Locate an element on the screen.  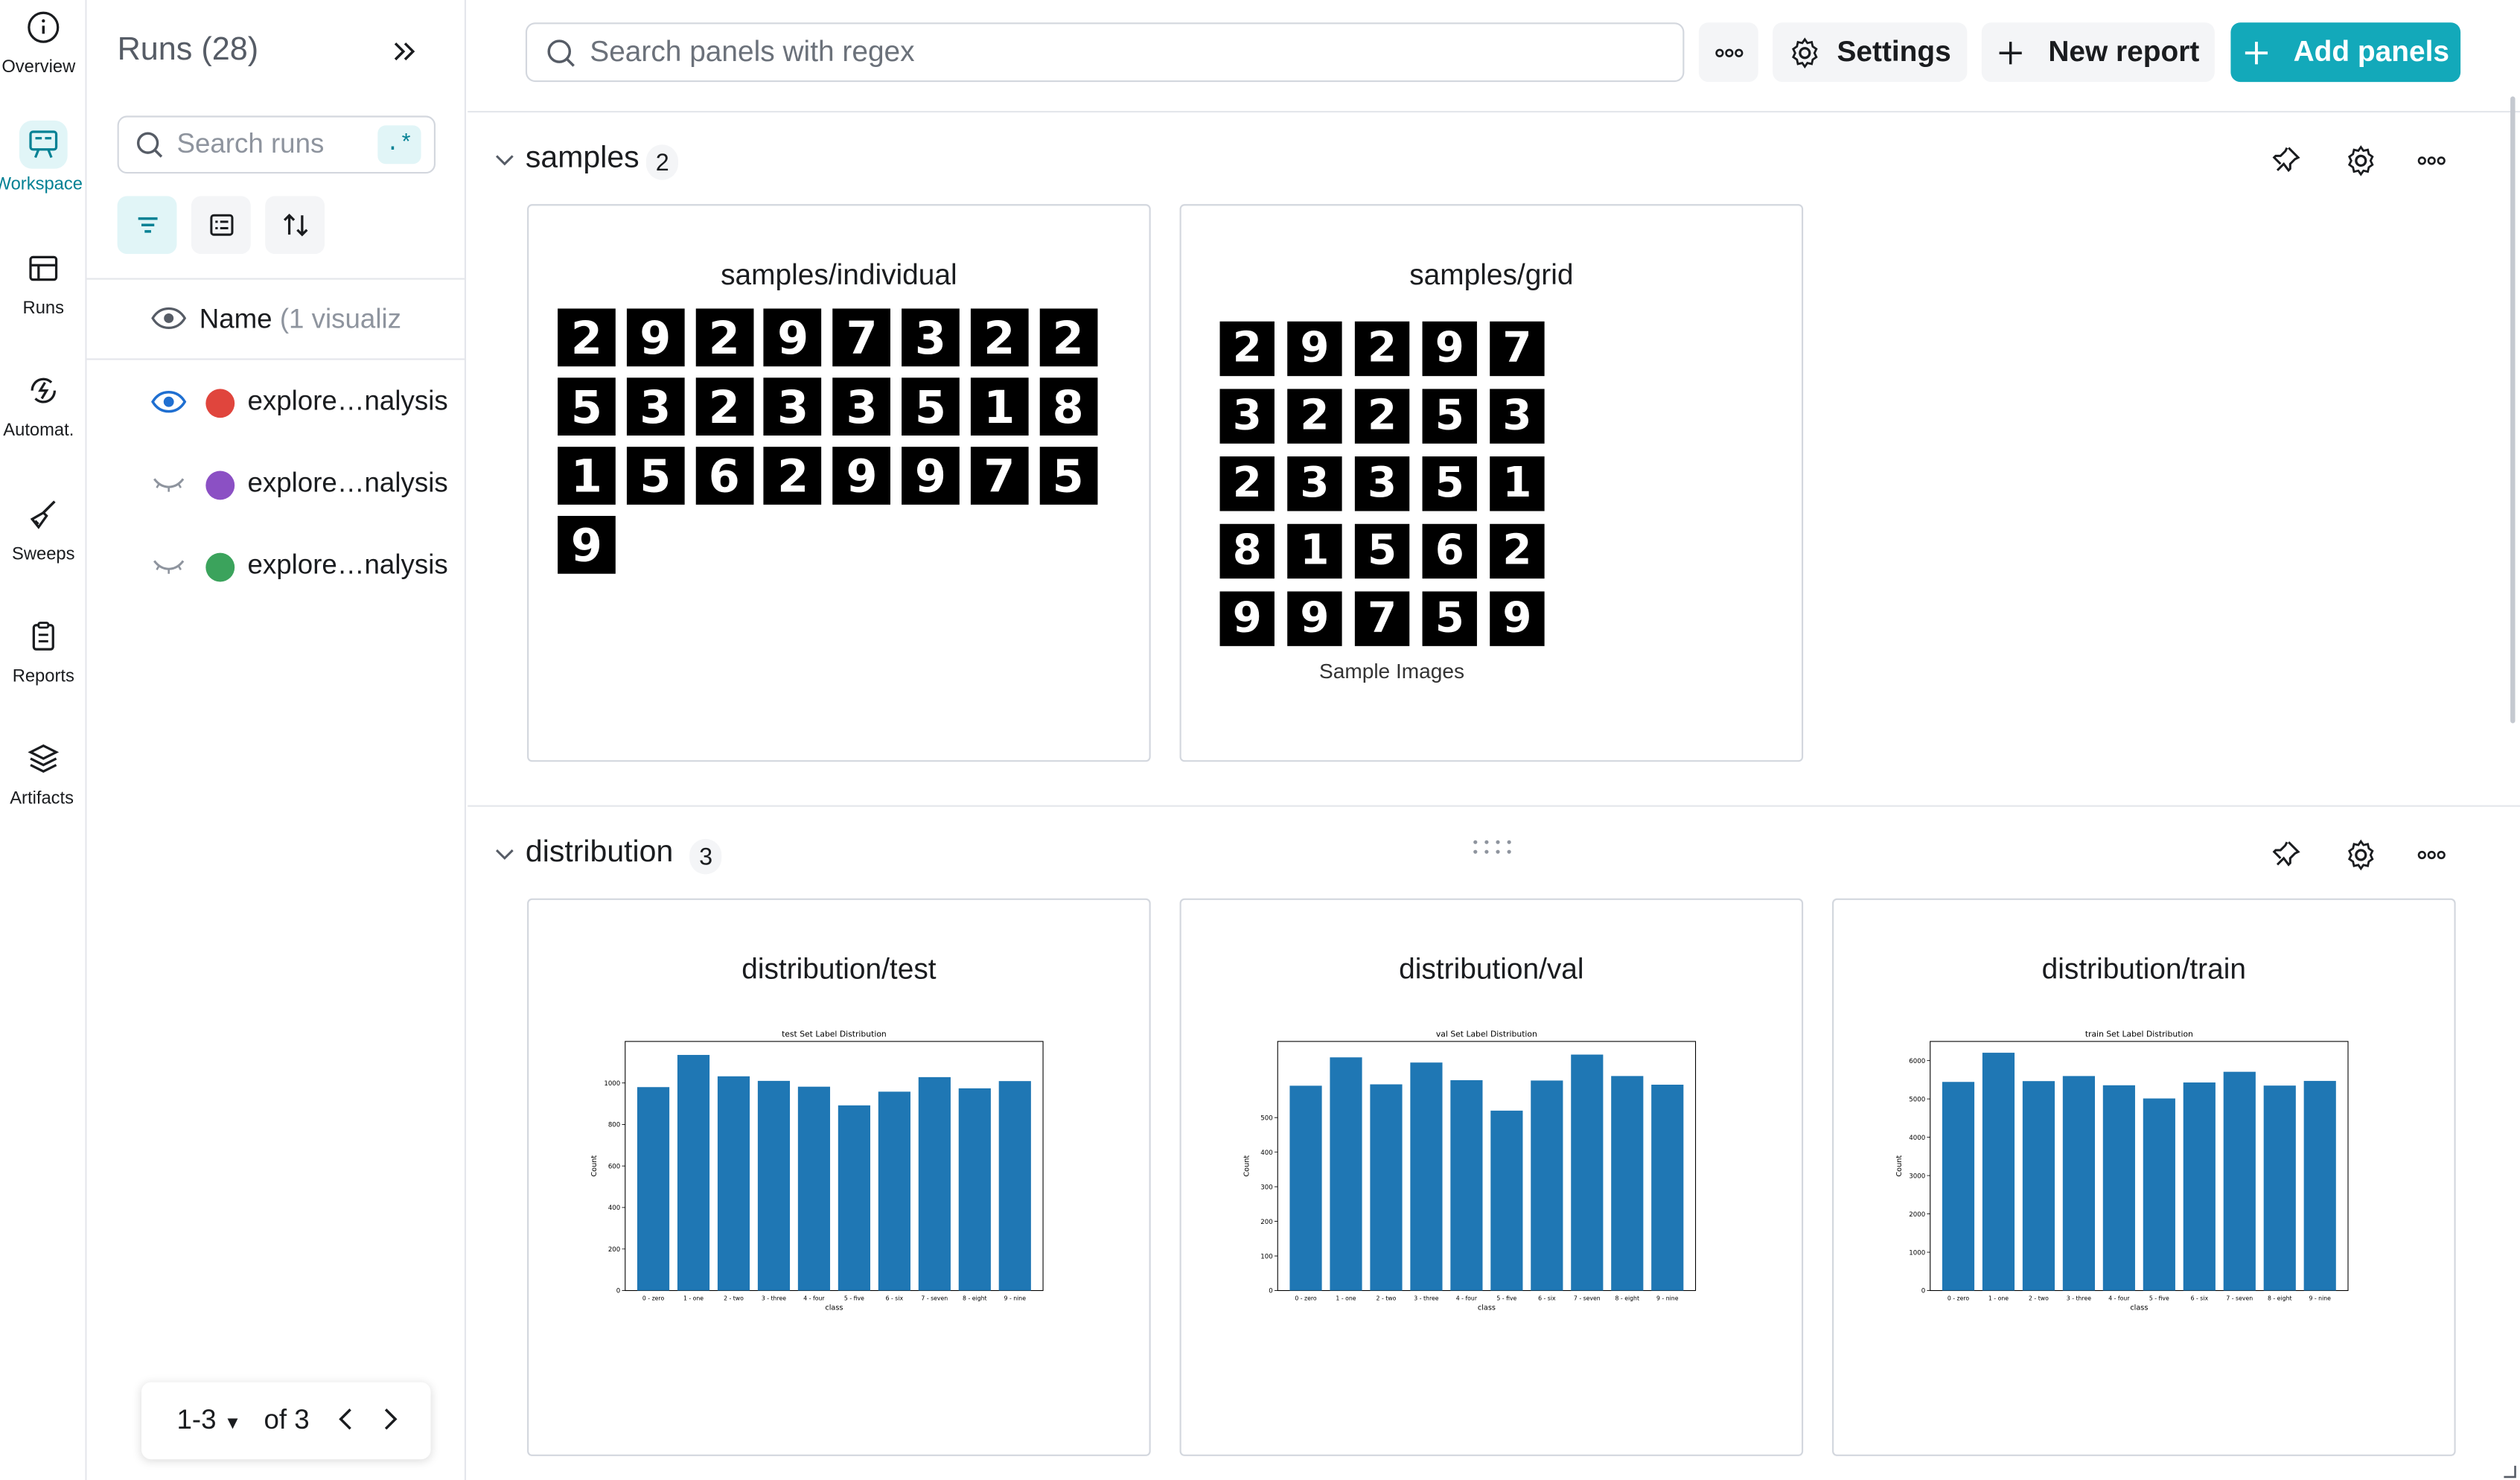
y-tick-label: 800 is located at coordinates (614, 1125).